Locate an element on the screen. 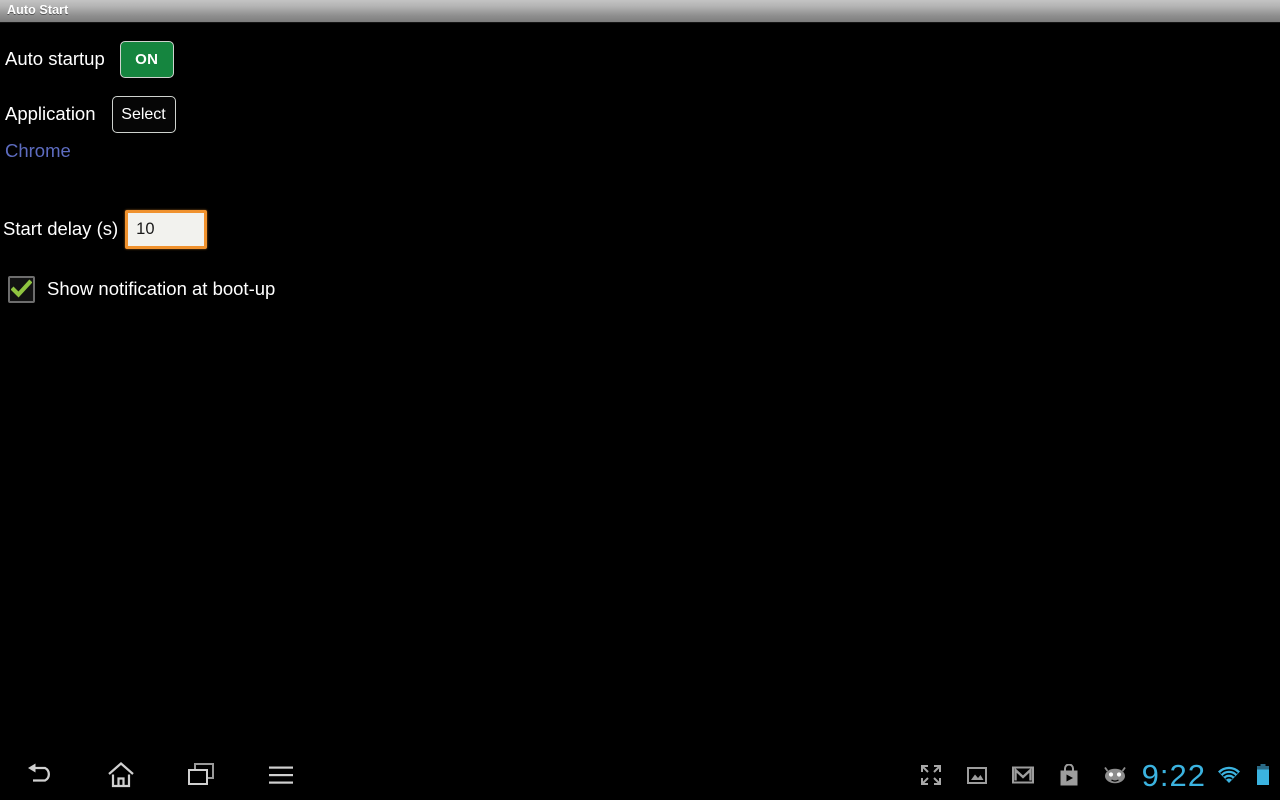  android-icon is located at coordinates (1115, 775).